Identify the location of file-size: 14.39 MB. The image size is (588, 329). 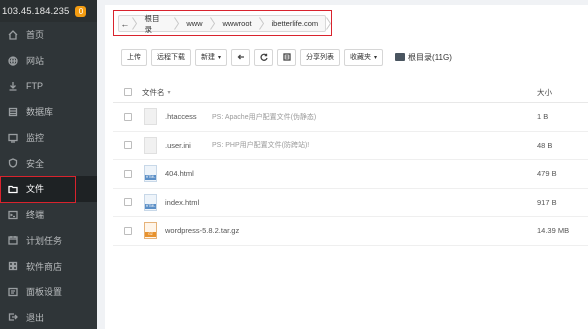
(553, 231).